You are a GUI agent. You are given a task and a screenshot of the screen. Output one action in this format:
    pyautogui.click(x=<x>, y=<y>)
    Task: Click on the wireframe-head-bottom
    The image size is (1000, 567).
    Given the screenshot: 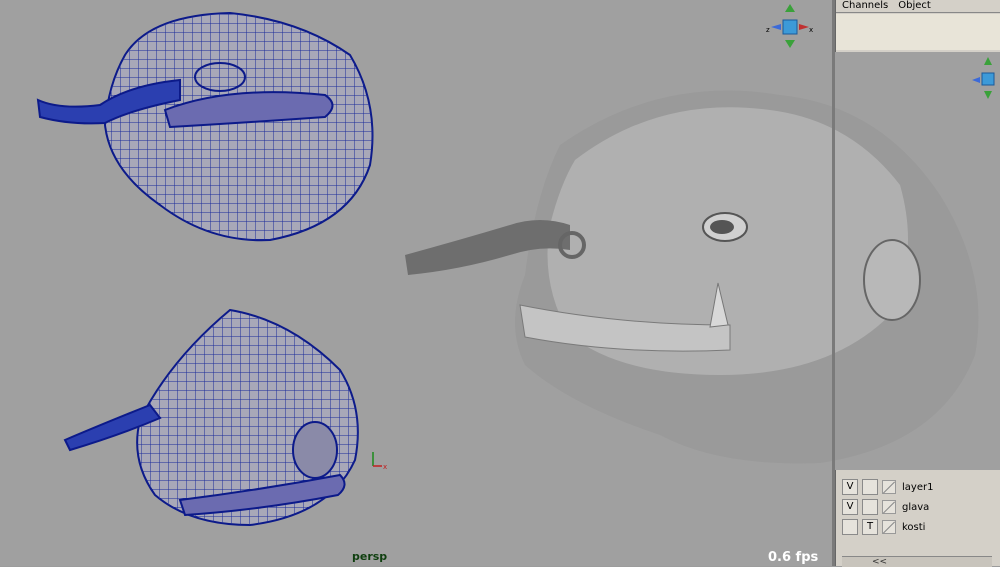 What is the action you would take?
    pyautogui.click(x=211, y=417)
    